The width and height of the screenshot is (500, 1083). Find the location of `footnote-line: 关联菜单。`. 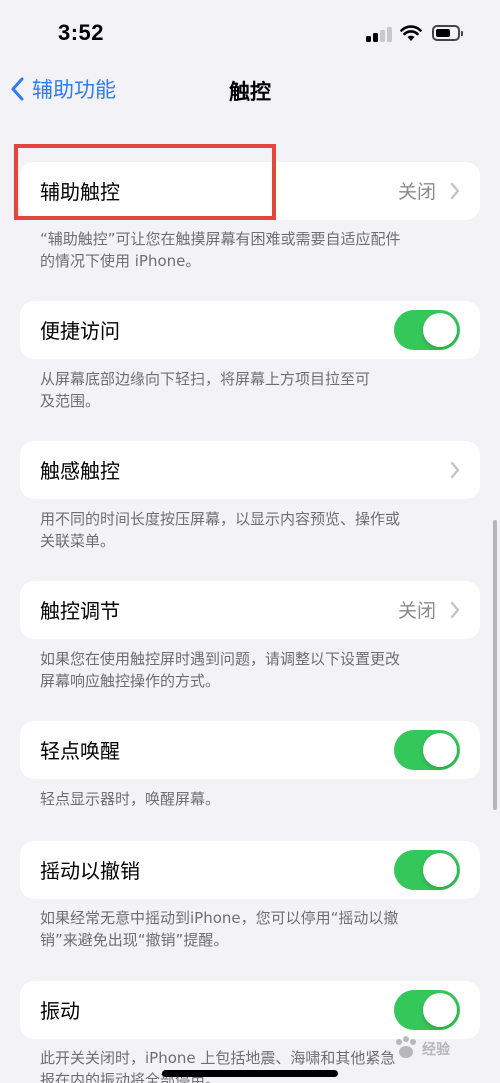

footnote-line: 关联菜单。 is located at coordinates (78, 541).